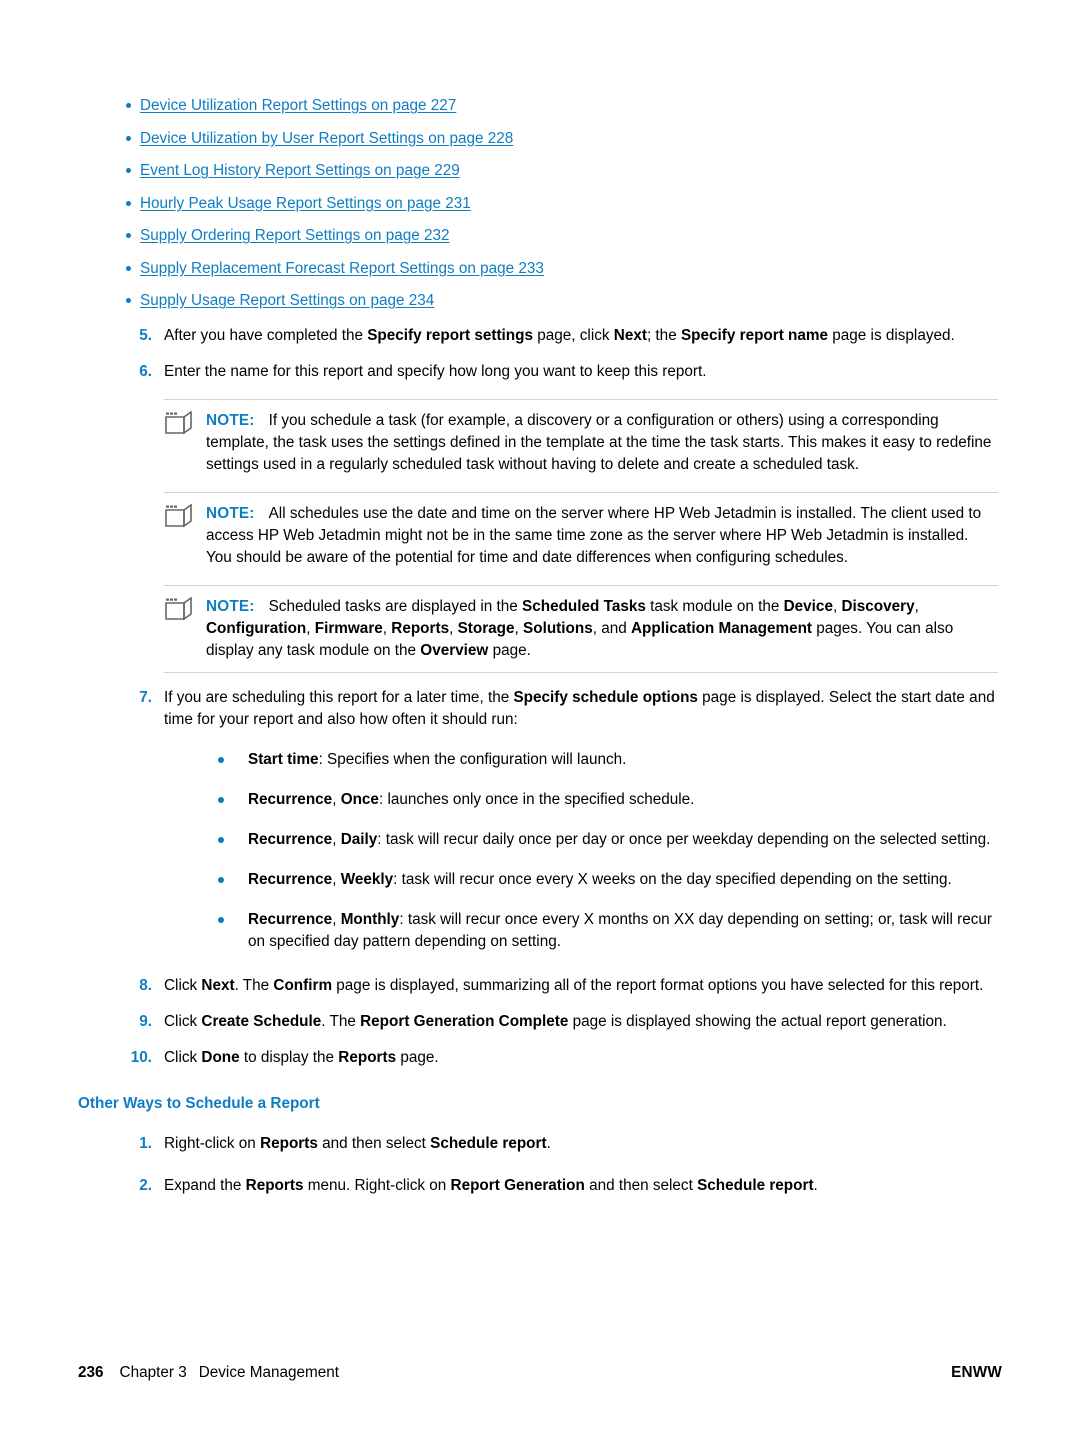  Describe the element at coordinates (145, 985) in the screenshot. I see `step-number: 8.` at that location.